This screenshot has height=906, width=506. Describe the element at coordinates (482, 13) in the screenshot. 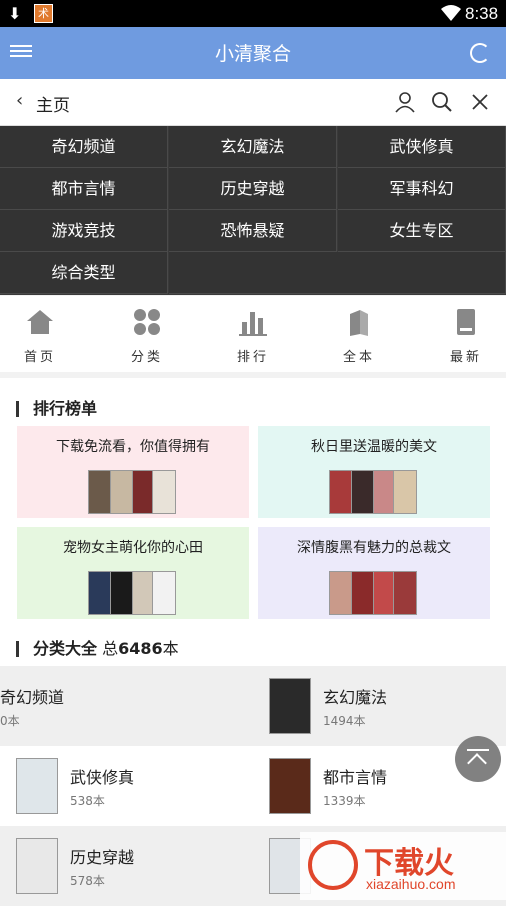

I see `status-time: 8:38` at that location.